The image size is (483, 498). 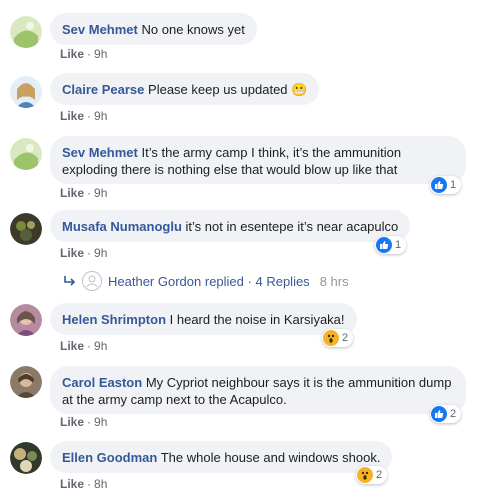 I want to click on author-name: Ellen Goodman, so click(x=109, y=457).